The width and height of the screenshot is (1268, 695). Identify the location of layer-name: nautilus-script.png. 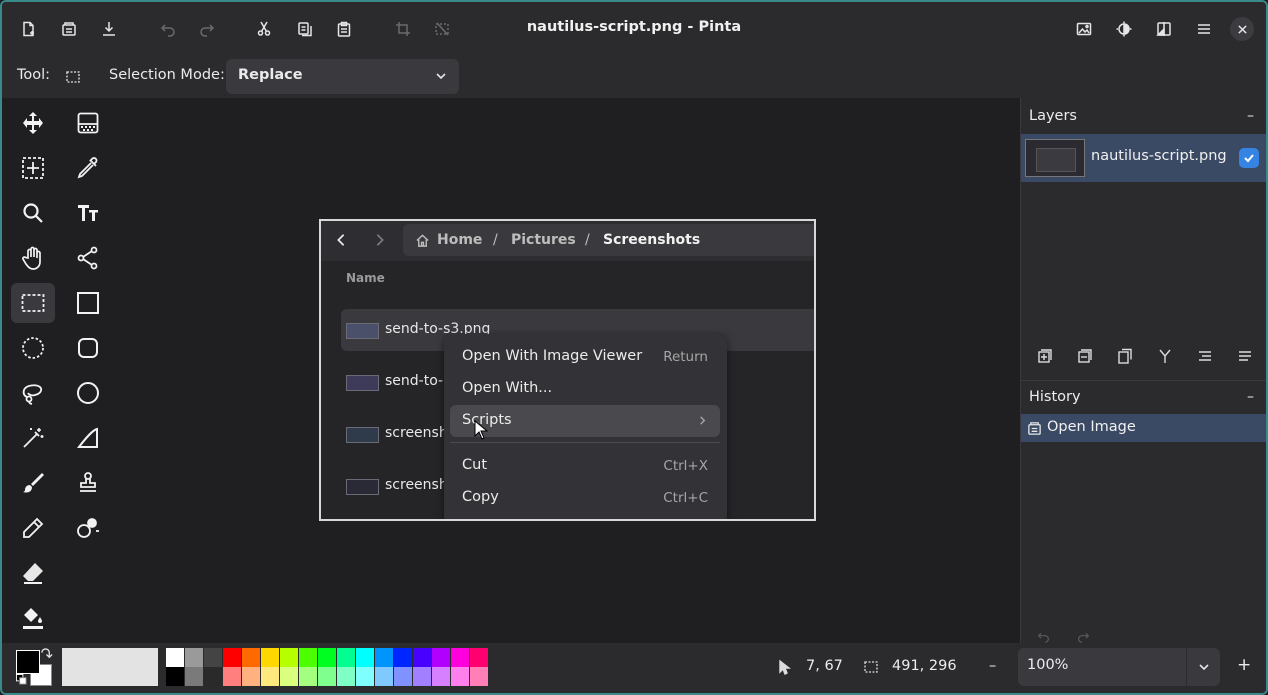
(1159, 156).